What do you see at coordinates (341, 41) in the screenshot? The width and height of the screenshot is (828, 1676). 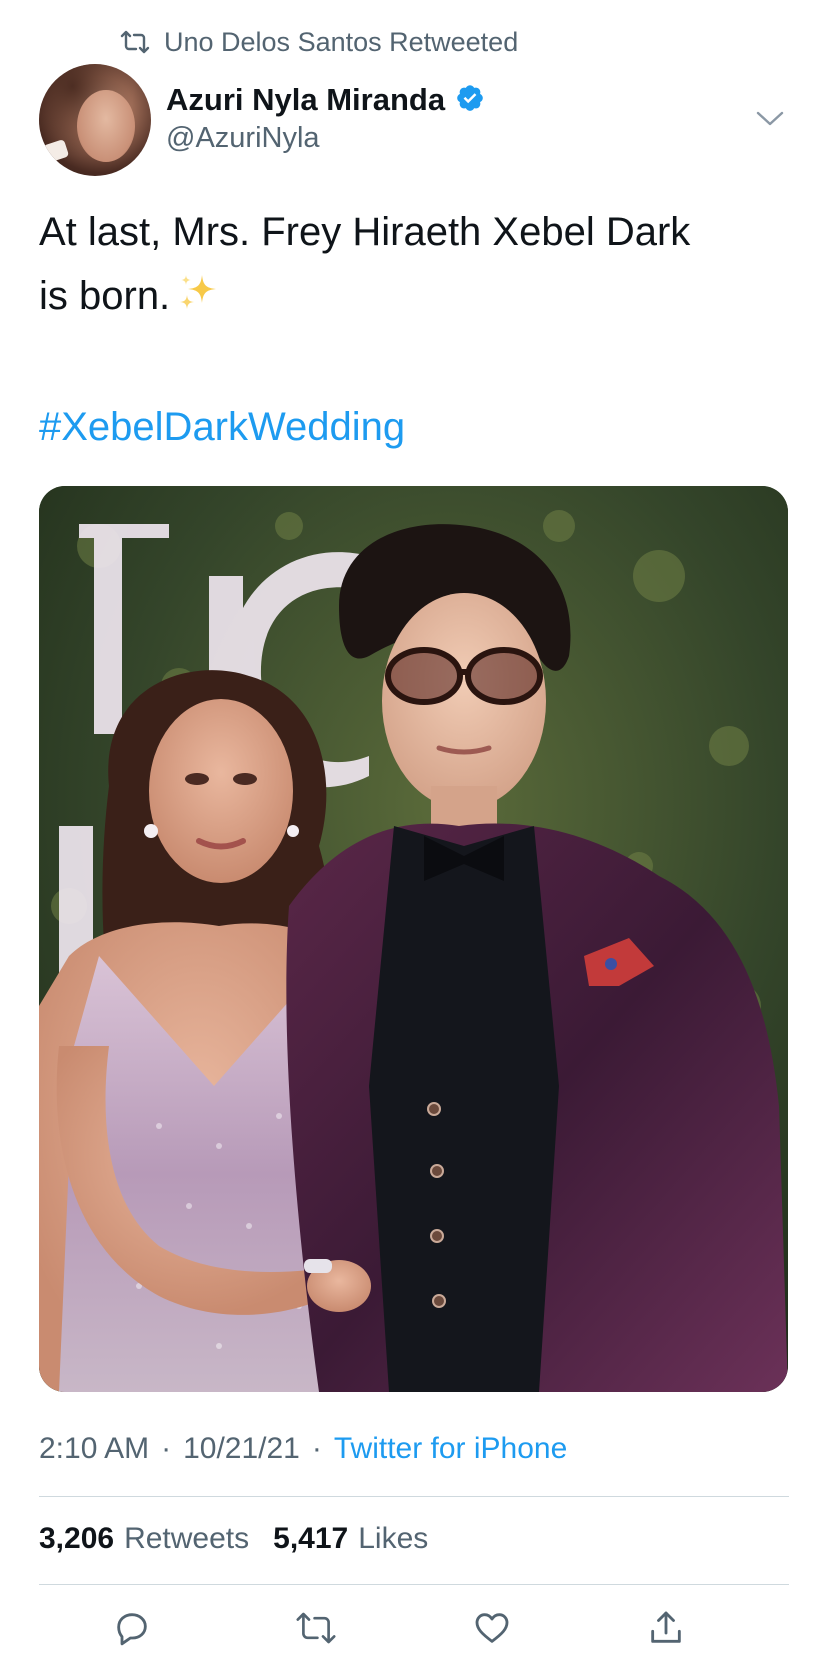 I see `retweet-context-text: Uno Delos Santos Retweeted` at bounding box center [341, 41].